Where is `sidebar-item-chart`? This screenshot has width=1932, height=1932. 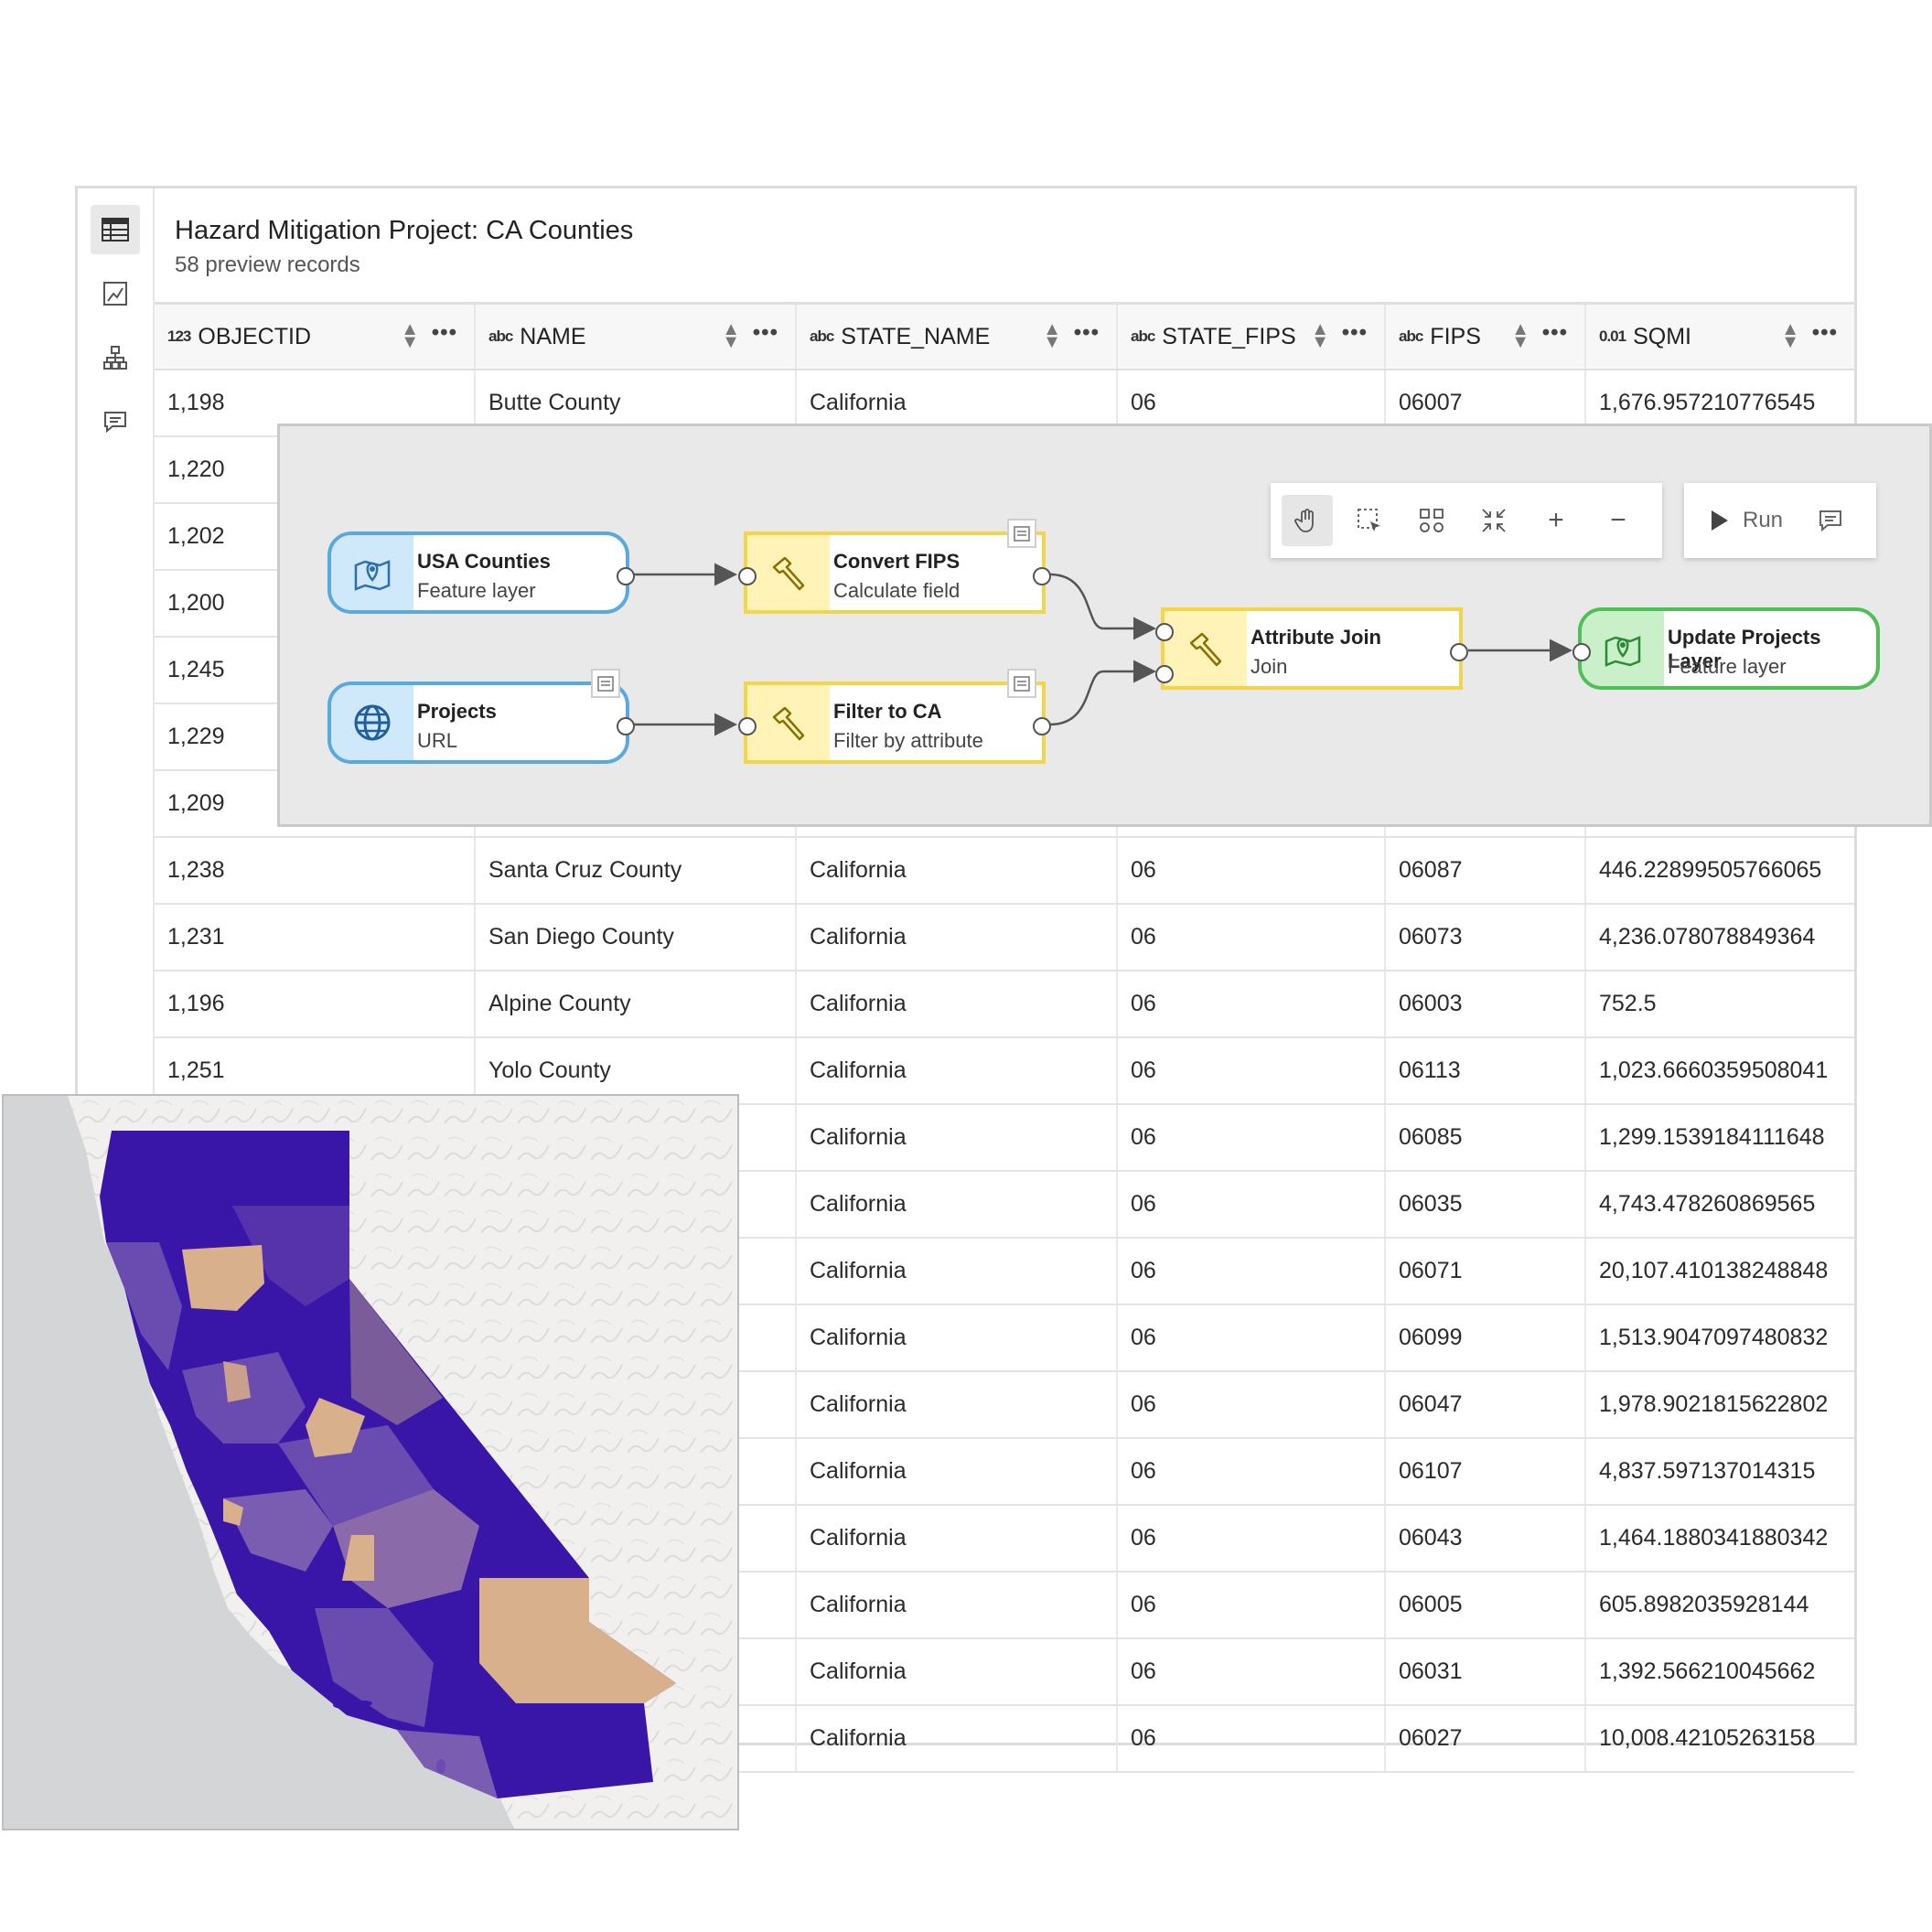 sidebar-item-chart is located at coordinates (116, 293).